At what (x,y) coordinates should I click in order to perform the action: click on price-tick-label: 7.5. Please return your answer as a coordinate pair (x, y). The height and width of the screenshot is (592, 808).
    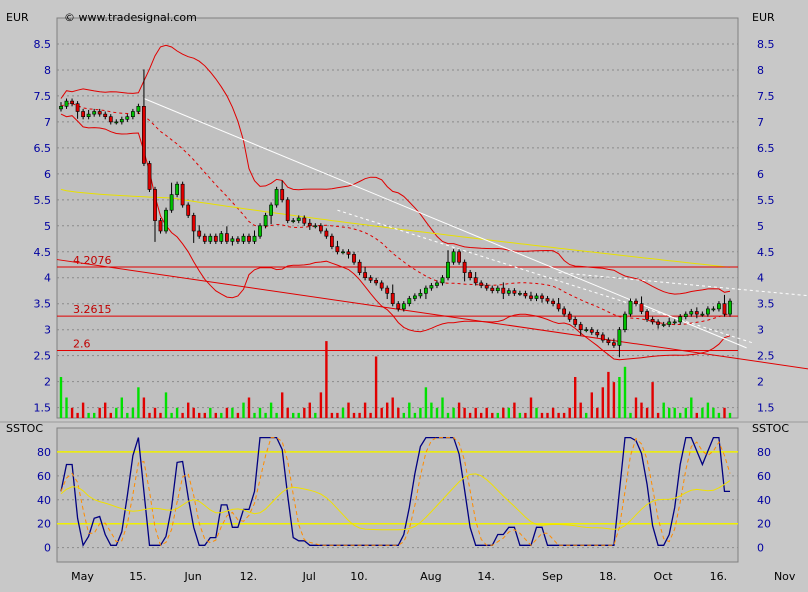
    Looking at the image, I should click on (43, 96).